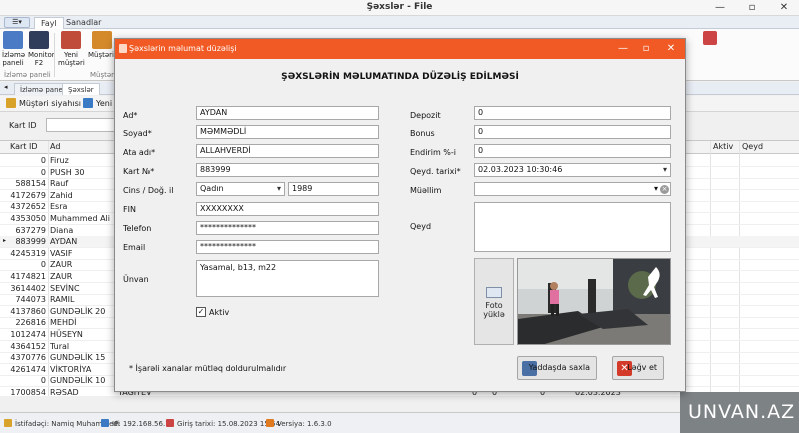 This screenshot has height=433, width=799. Describe the element at coordinates (287, 170) in the screenshot. I see `input-kart-no: 883999` at that location.